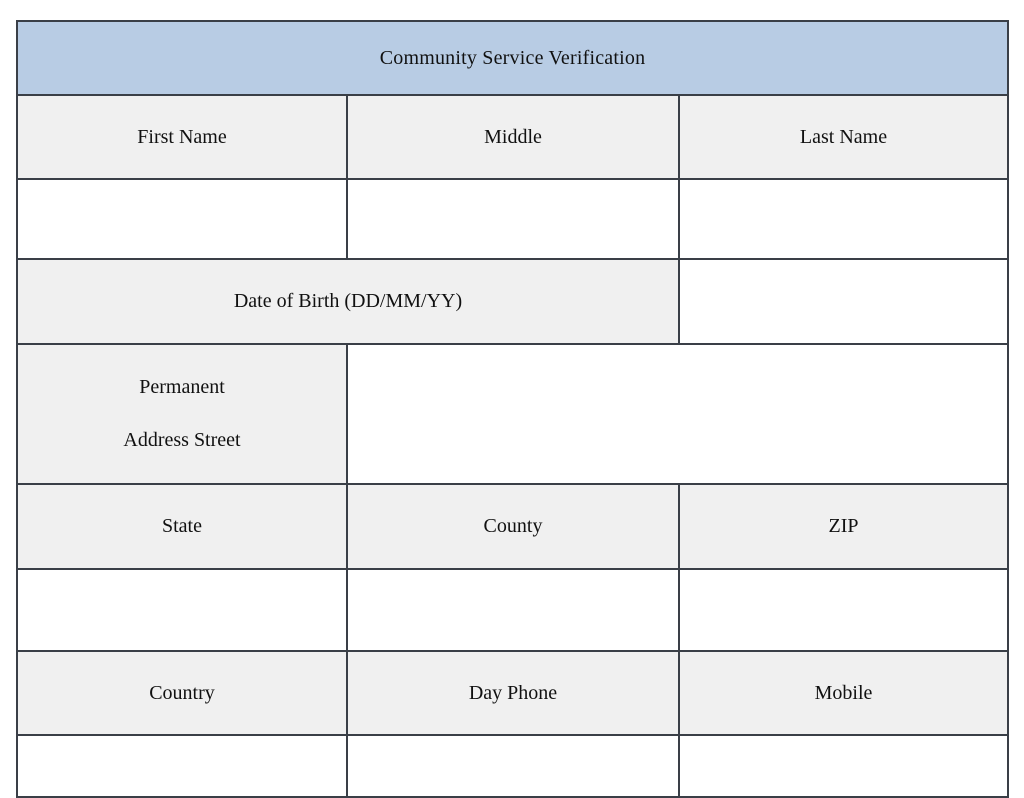 The width and height of the screenshot is (1024, 798). I want to click on input-day-phone, so click(513, 766).